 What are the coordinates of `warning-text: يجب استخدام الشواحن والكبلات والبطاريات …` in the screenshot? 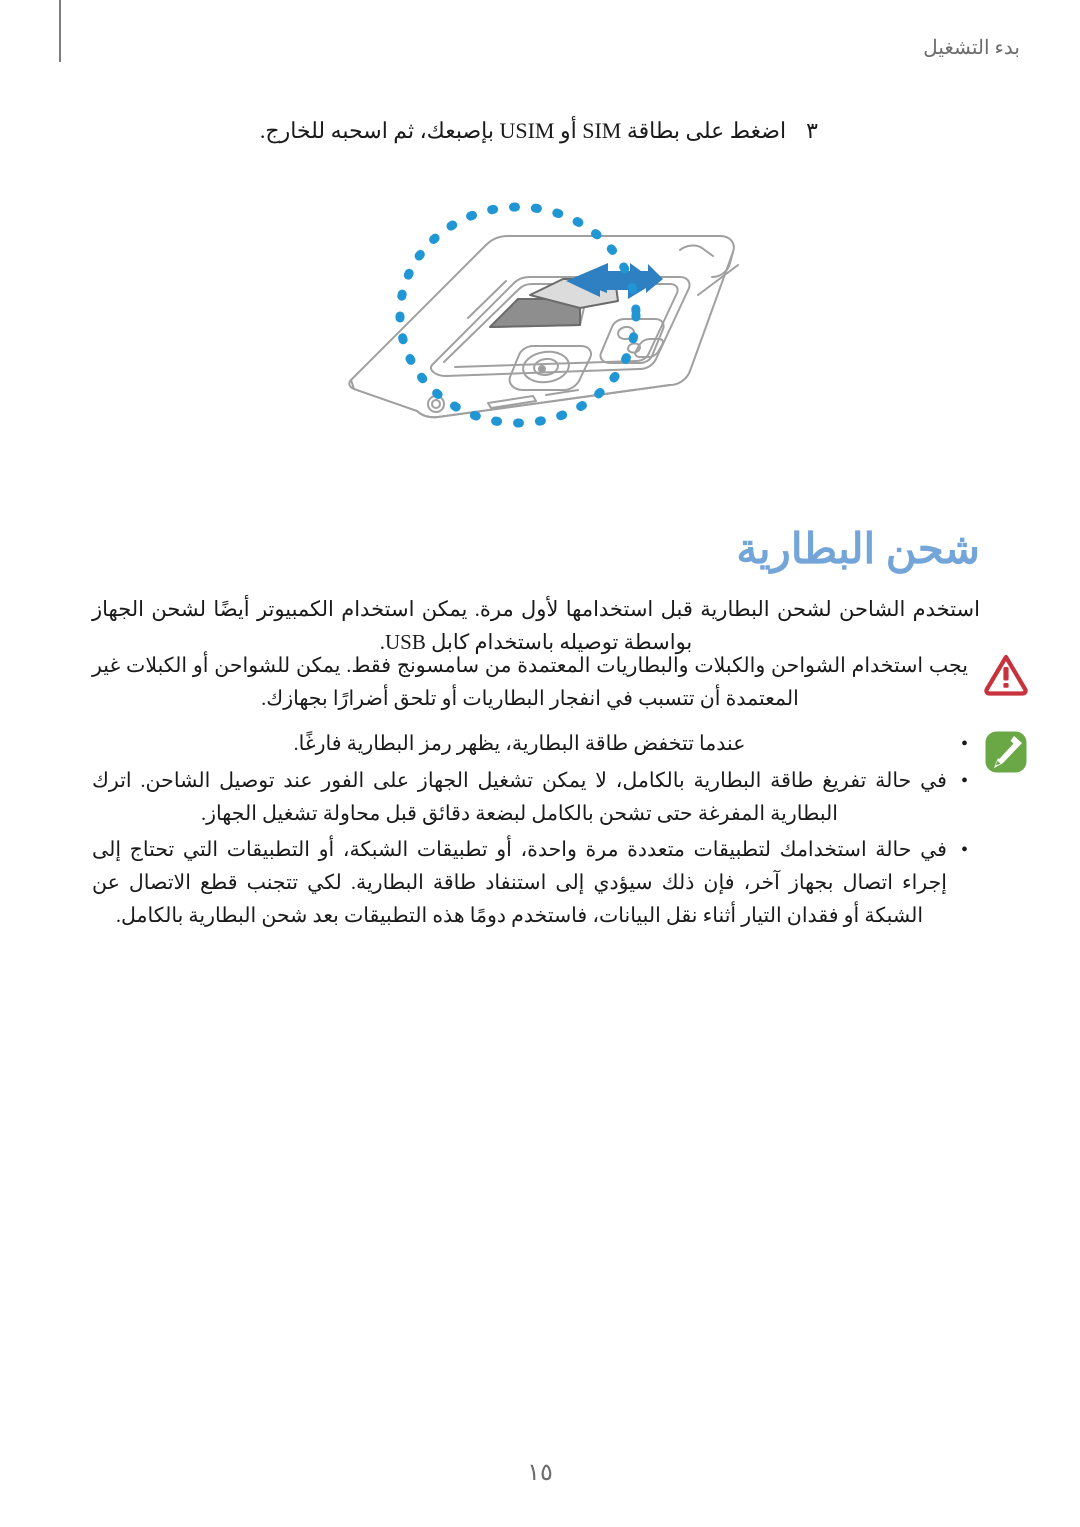 It's located at (530, 682).